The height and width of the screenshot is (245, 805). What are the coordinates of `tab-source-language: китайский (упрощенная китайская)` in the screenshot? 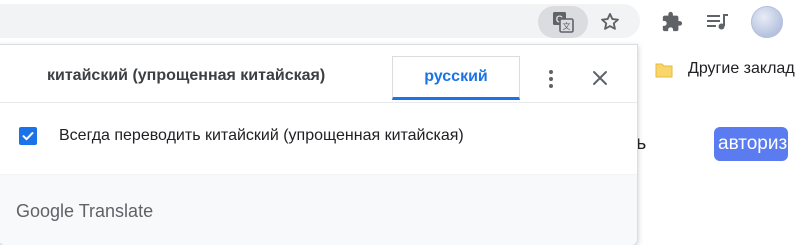 It's located at (186, 76).